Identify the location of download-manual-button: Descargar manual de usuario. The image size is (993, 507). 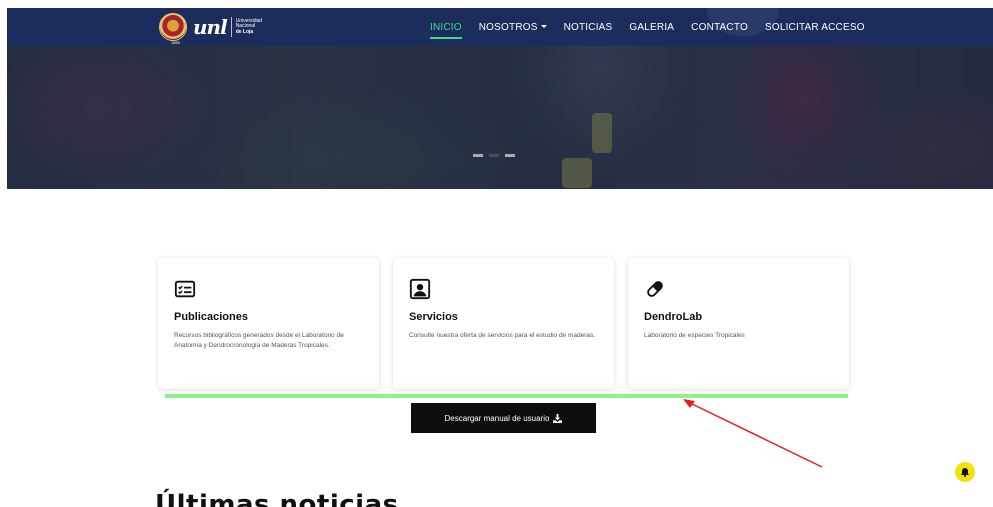
(503, 418).